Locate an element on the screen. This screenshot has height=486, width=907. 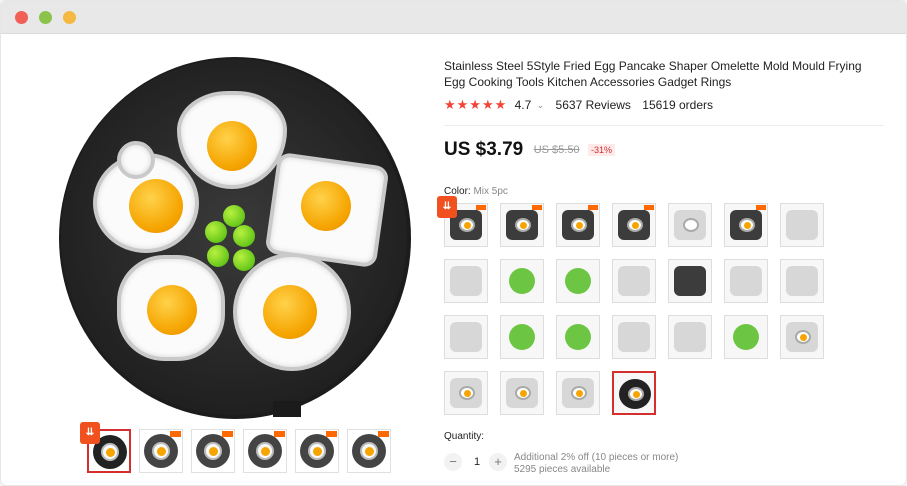
color-swatch-selected is located at coordinates (634, 393).